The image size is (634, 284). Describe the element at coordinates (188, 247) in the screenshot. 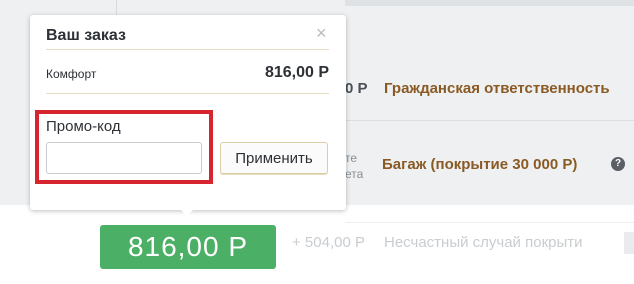

I see `total-price-button: 816,00 Р` at that location.